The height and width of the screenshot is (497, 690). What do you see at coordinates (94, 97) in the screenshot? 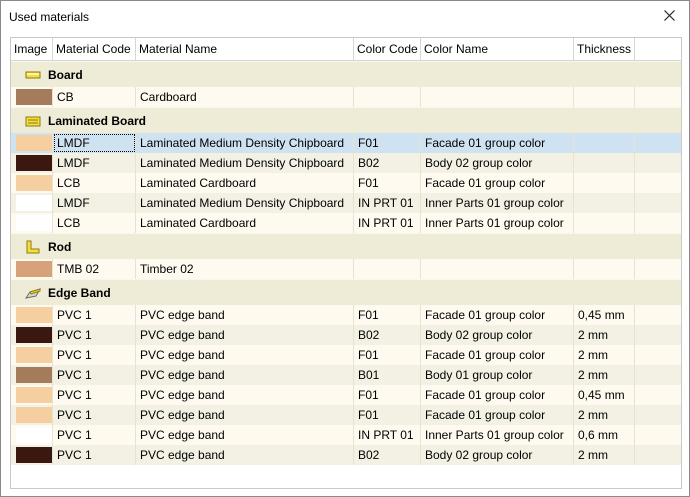
I see `cell-material-code: CB` at bounding box center [94, 97].